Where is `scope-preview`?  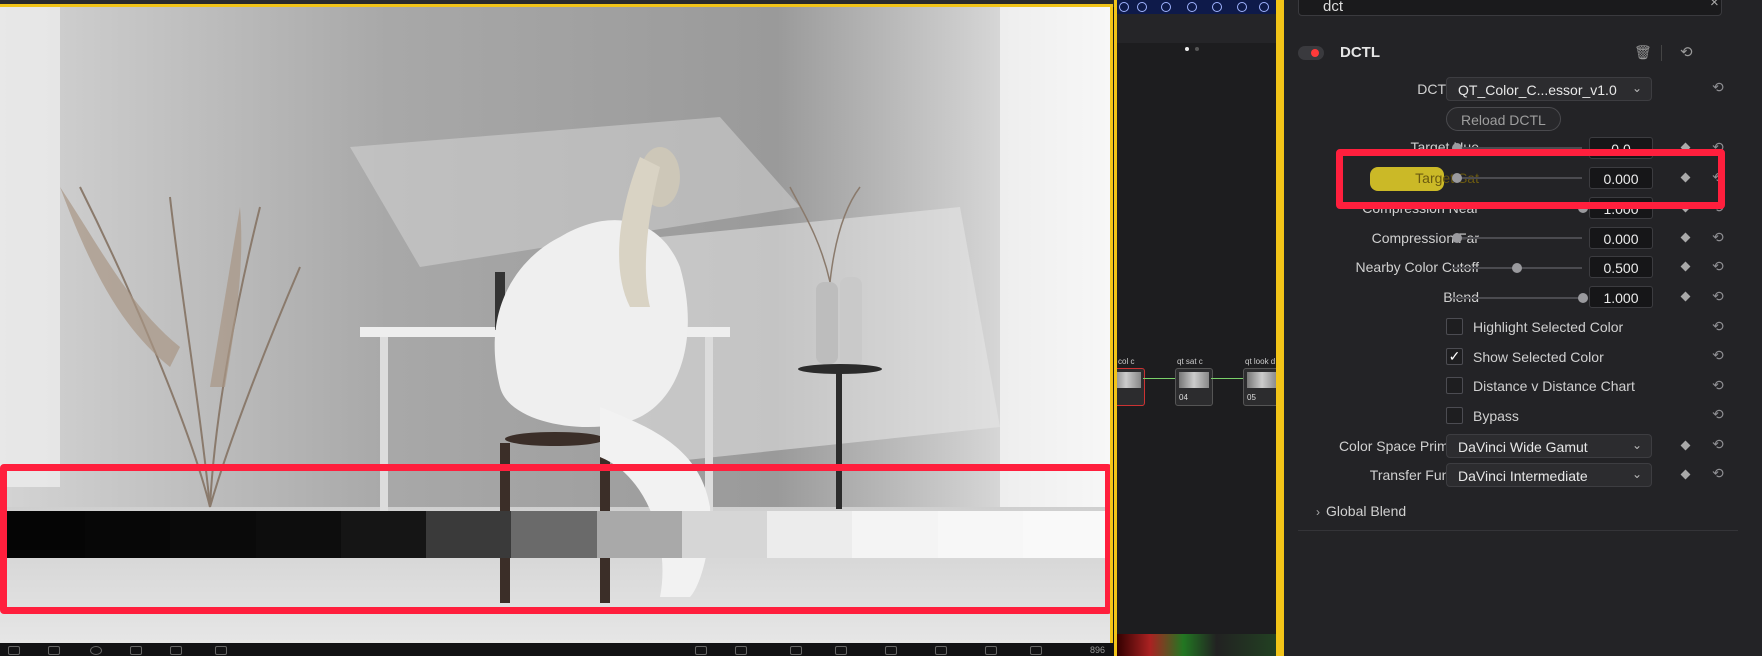
scope-preview is located at coordinates (1196, 645).